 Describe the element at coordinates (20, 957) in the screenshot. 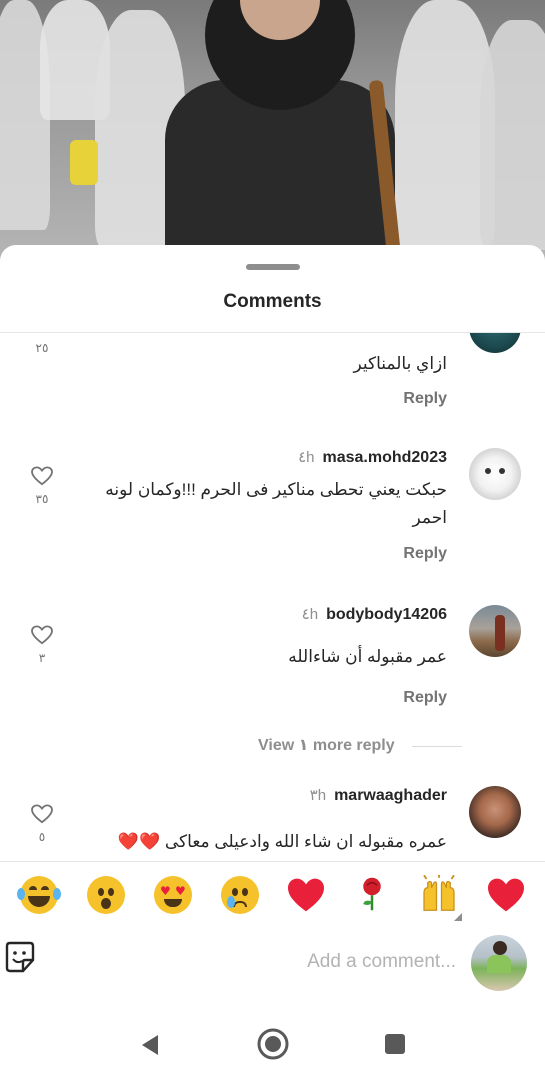

I see `sticker-icon` at that location.